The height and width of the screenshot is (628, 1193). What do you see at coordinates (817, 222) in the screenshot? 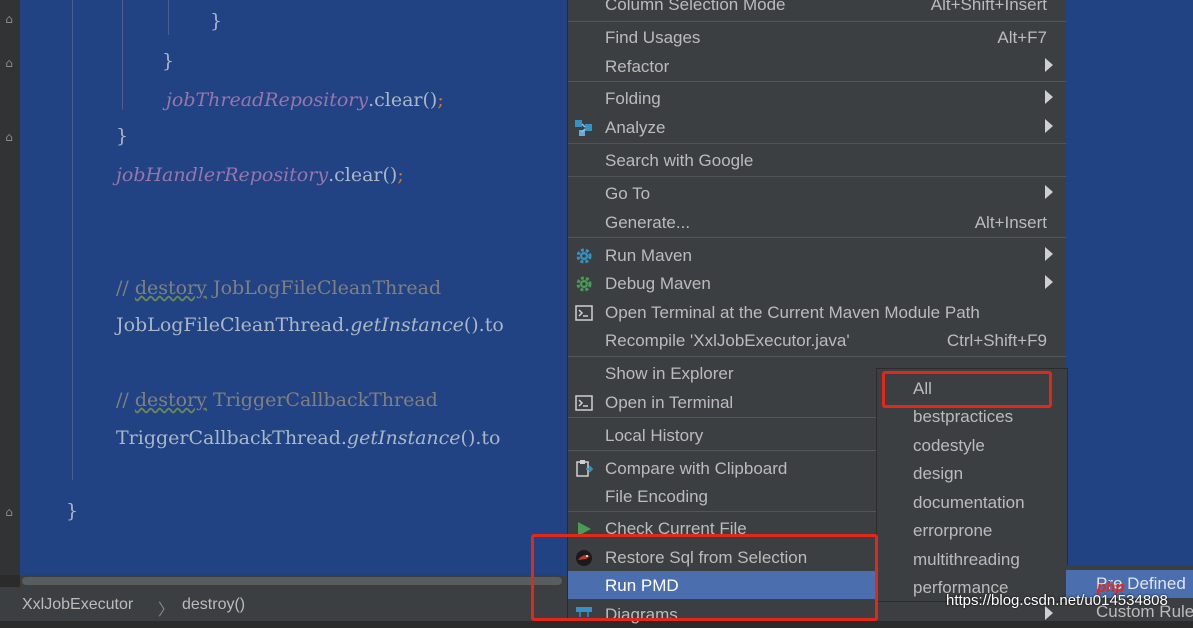
I see `menu-item-generate: Generate... Alt+Insert` at bounding box center [817, 222].